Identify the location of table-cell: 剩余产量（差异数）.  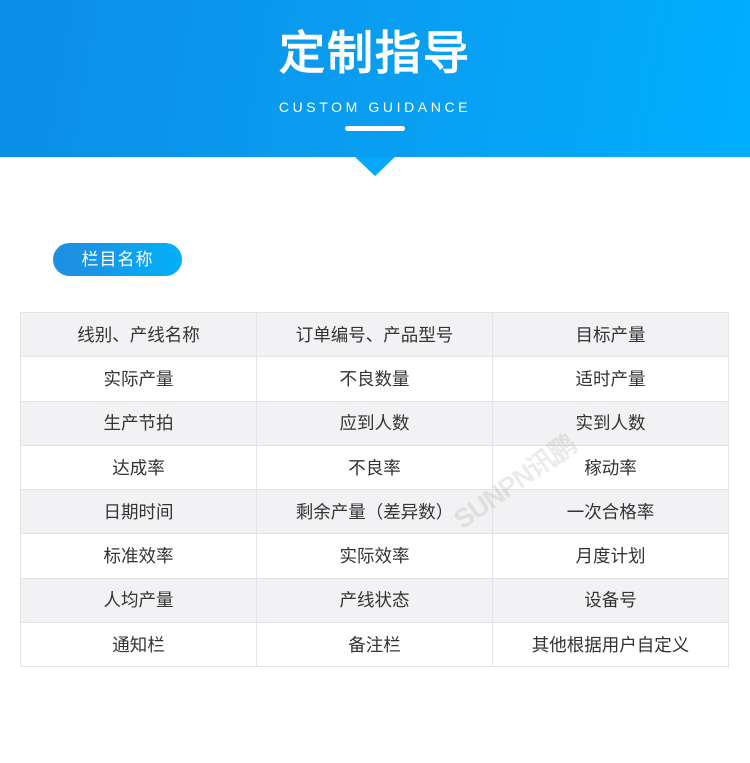
(374, 512).